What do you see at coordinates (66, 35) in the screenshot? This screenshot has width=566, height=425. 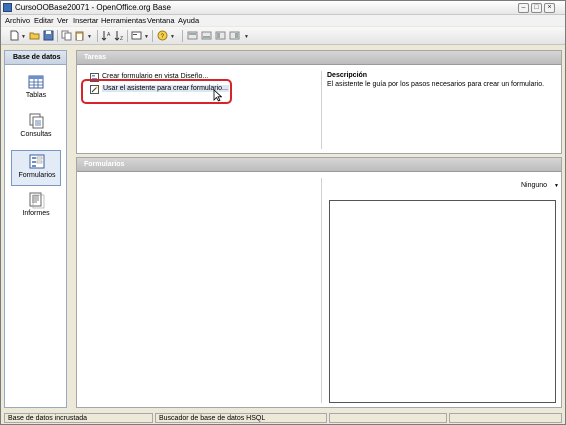 I see `copy-icon` at bounding box center [66, 35].